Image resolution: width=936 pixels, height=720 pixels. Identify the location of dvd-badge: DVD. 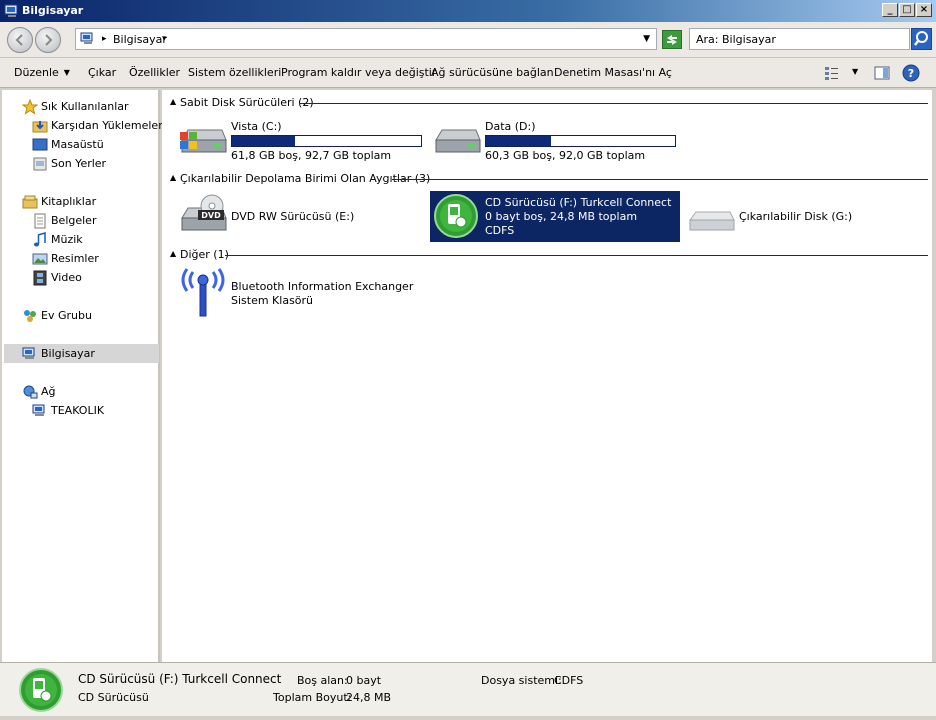
(211, 215).